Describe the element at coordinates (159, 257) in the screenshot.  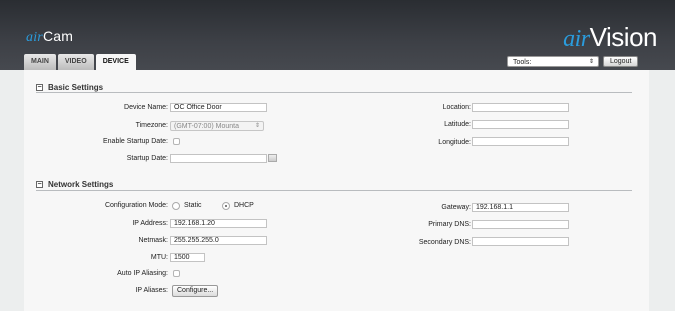
I see `mtu-label: MTU:` at that location.